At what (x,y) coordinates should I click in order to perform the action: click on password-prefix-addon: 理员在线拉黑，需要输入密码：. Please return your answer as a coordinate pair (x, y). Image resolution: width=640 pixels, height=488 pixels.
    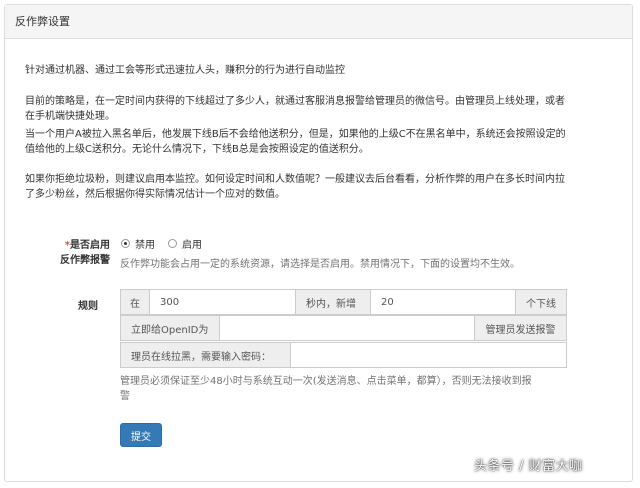
    Looking at the image, I should click on (205, 355).